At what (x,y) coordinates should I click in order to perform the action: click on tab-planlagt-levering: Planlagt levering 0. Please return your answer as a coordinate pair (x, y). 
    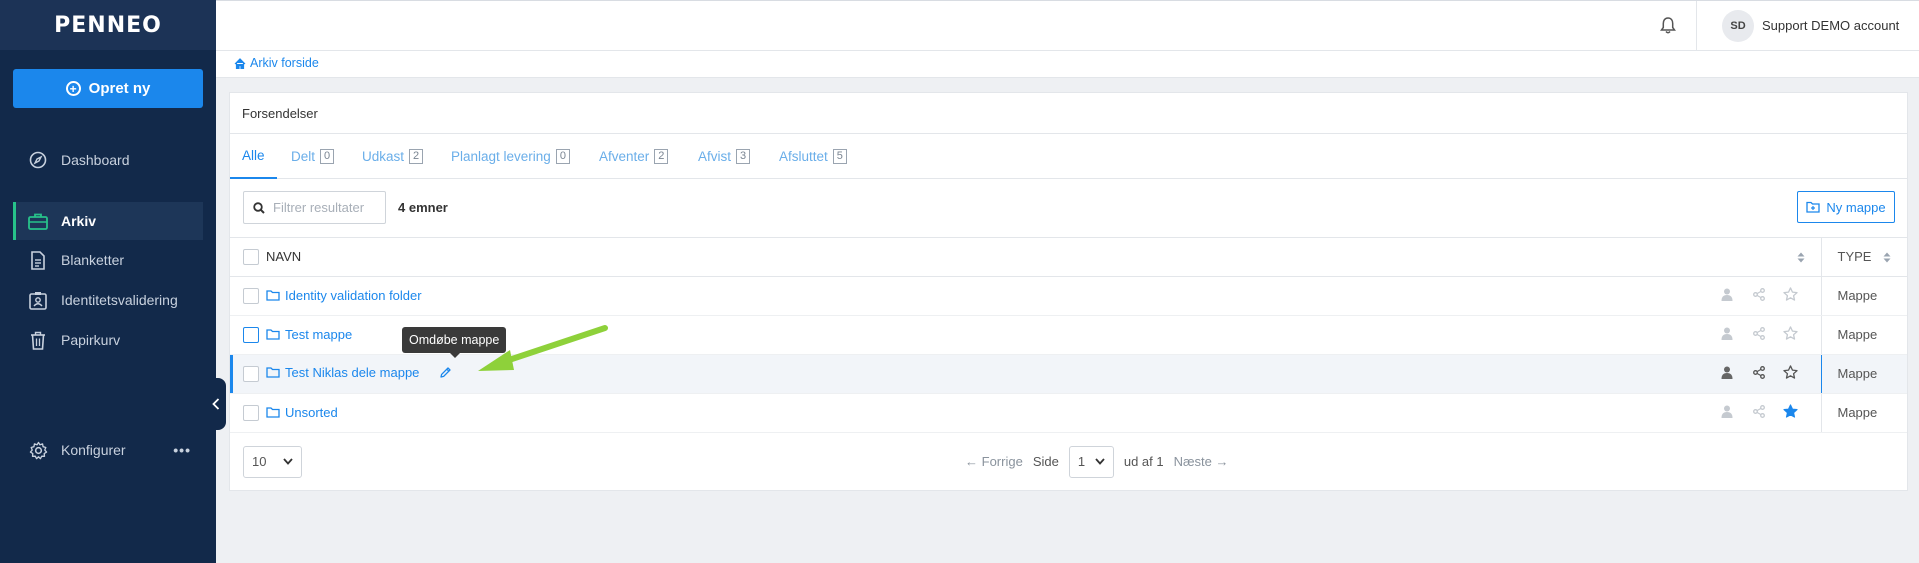
    Looking at the image, I should click on (510, 156).